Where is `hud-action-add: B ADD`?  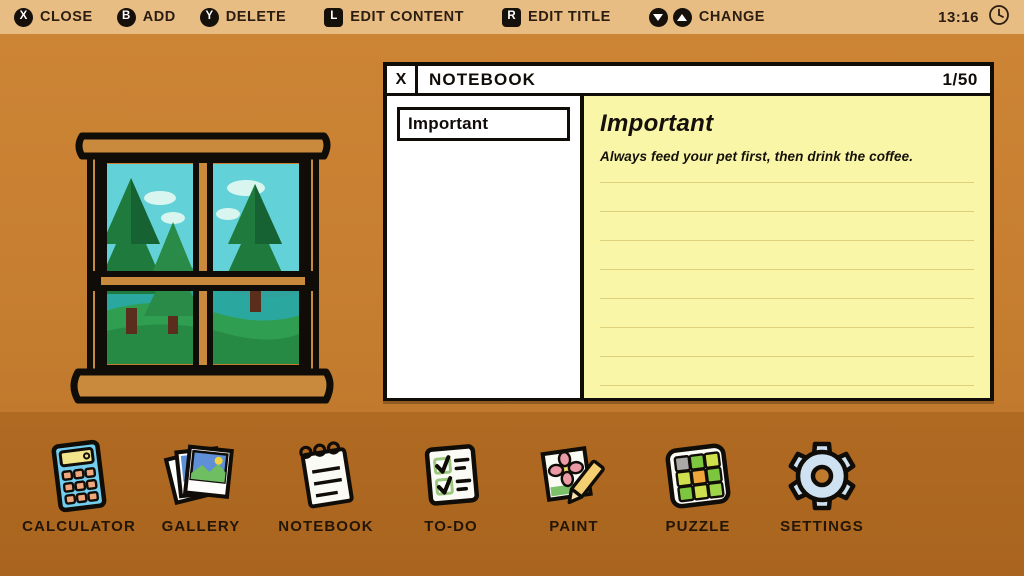
hud-action-add: B ADD is located at coordinates (146, 17).